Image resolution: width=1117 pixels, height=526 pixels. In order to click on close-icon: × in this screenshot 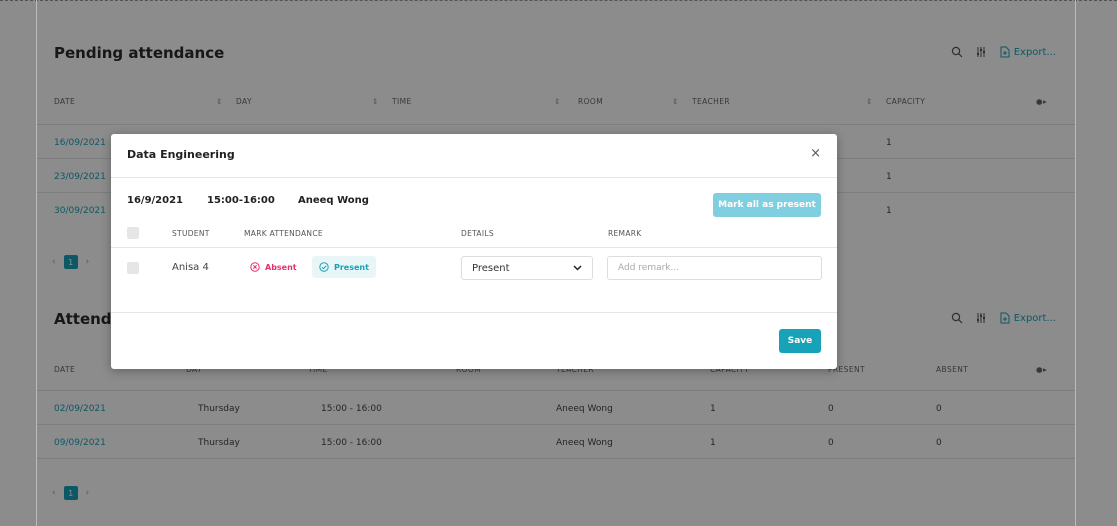, I will do `click(815, 153)`.